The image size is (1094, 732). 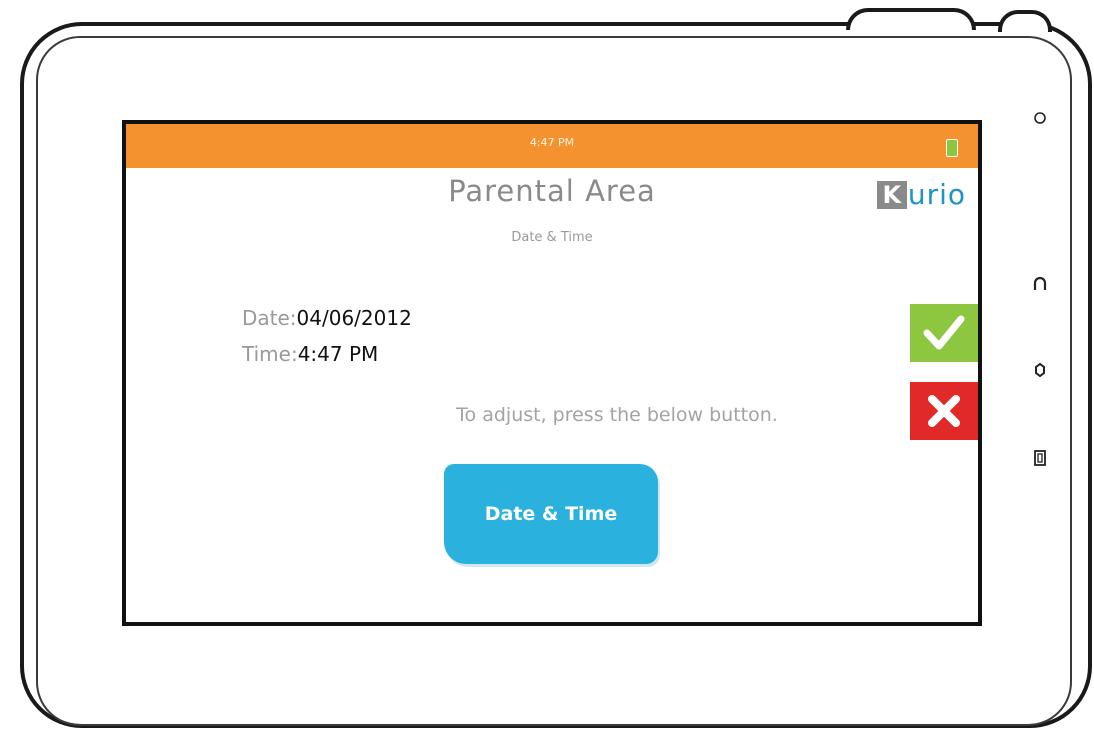 I want to click on confirm-button, so click(x=944, y=333).